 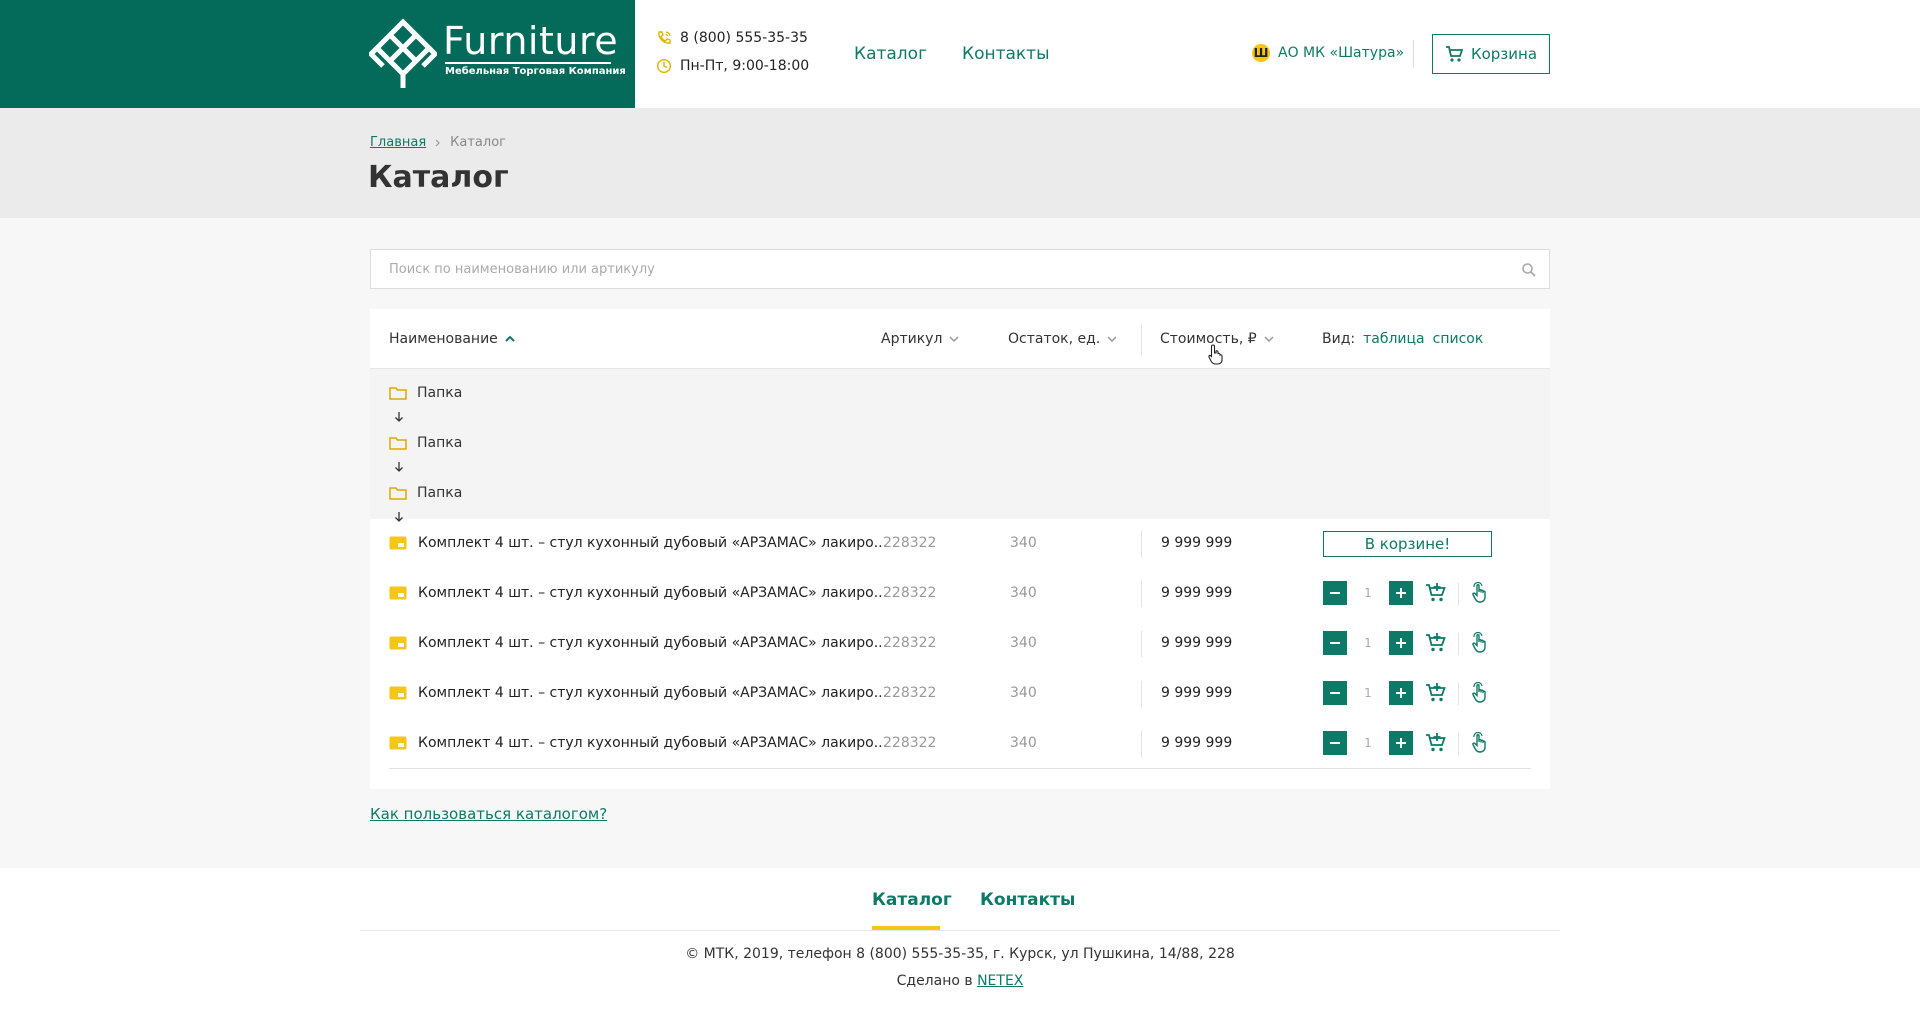 What do you see at coordinates (960, 445) in the screenshot?
I see `folder-list: Папка Папка Папка` at bounding box center [960, 445].